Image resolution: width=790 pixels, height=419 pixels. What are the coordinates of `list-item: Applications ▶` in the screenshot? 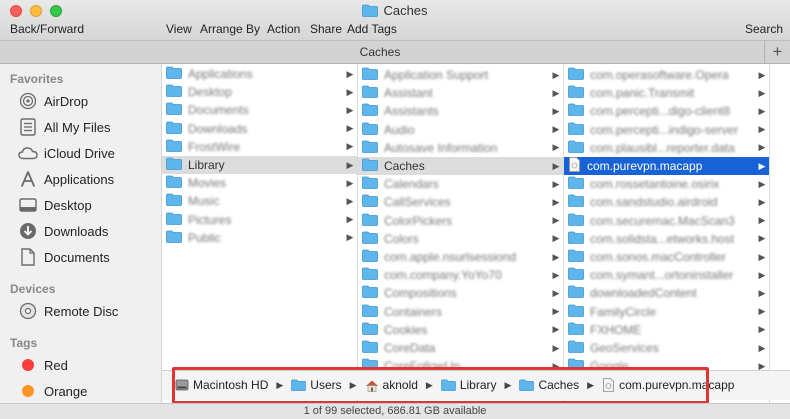 It's located at (259, 74).